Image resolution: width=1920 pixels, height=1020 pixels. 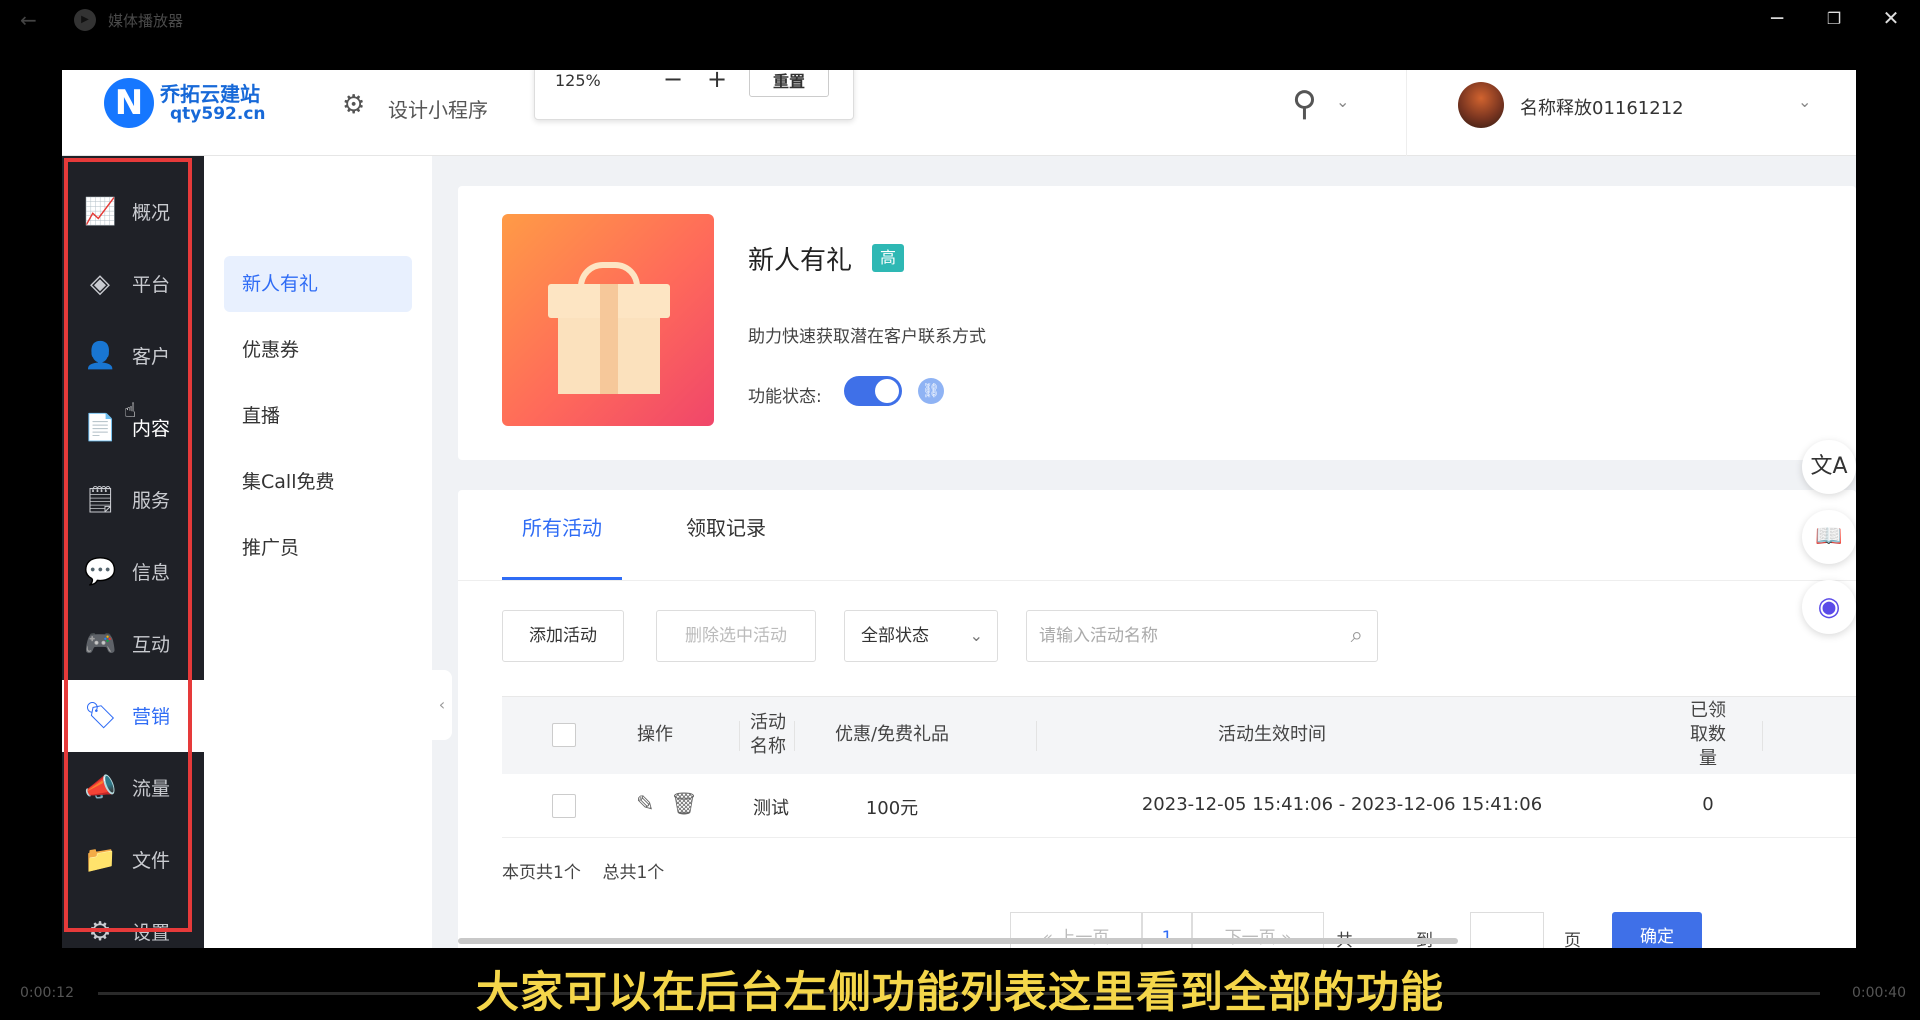 I want to click on subnav-item-call-free: 集Call免费, so click(x=318, y=482).